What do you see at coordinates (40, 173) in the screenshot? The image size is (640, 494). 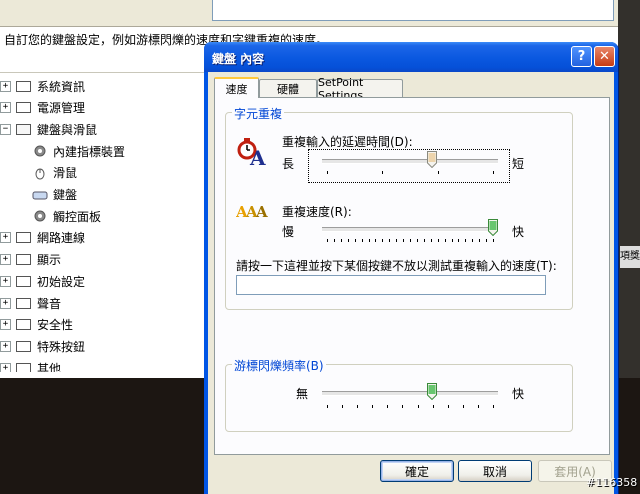 I see `mouse-icon` at bounding box center [40, 173].